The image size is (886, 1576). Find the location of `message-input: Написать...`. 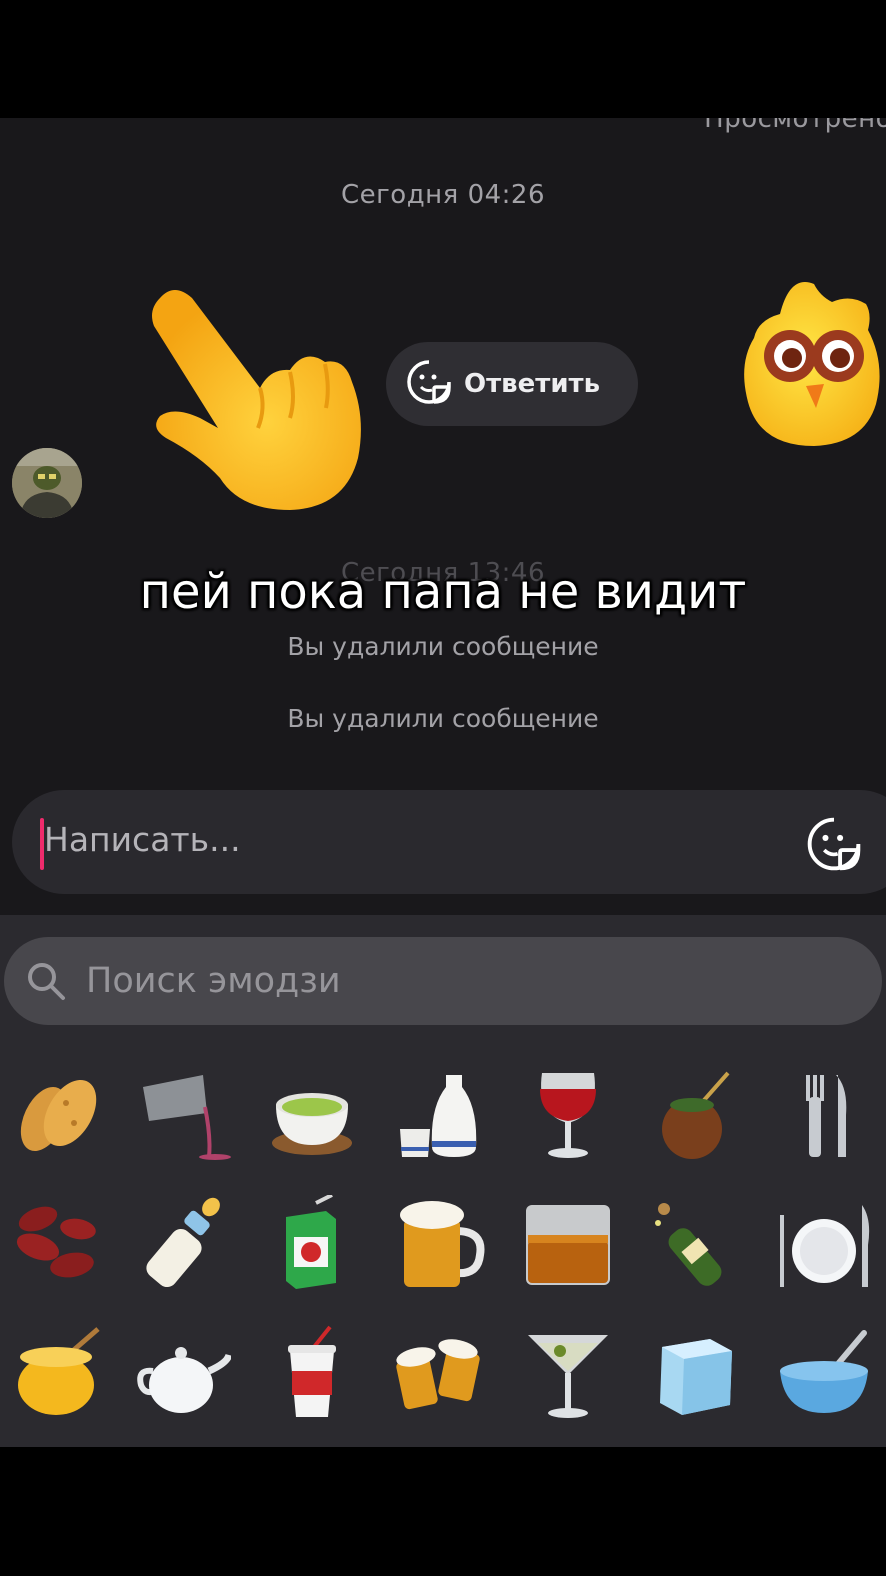

message-input: Написать... is located at coordinates (449, 842).